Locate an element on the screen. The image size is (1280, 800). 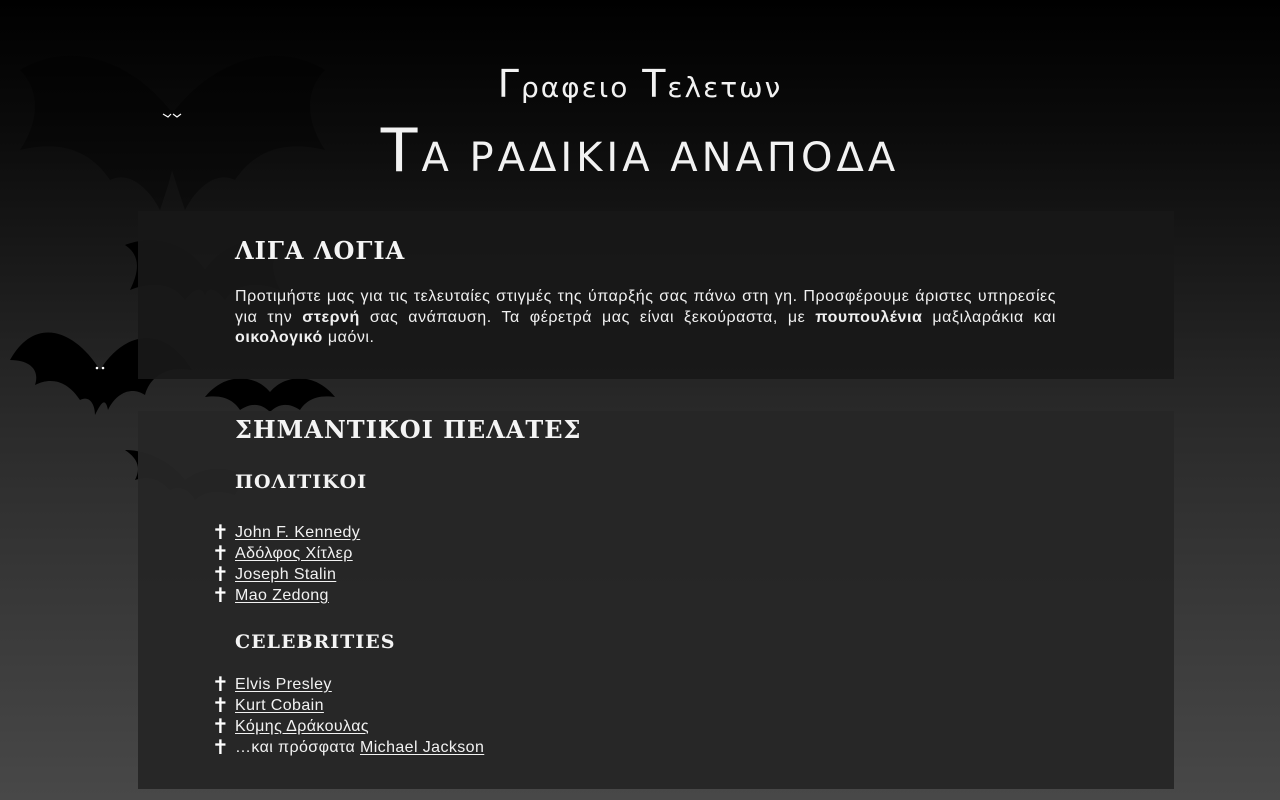
list-item: ✝ …και πρόσφατα Michael Jackson is located at coordinates (348, 747).